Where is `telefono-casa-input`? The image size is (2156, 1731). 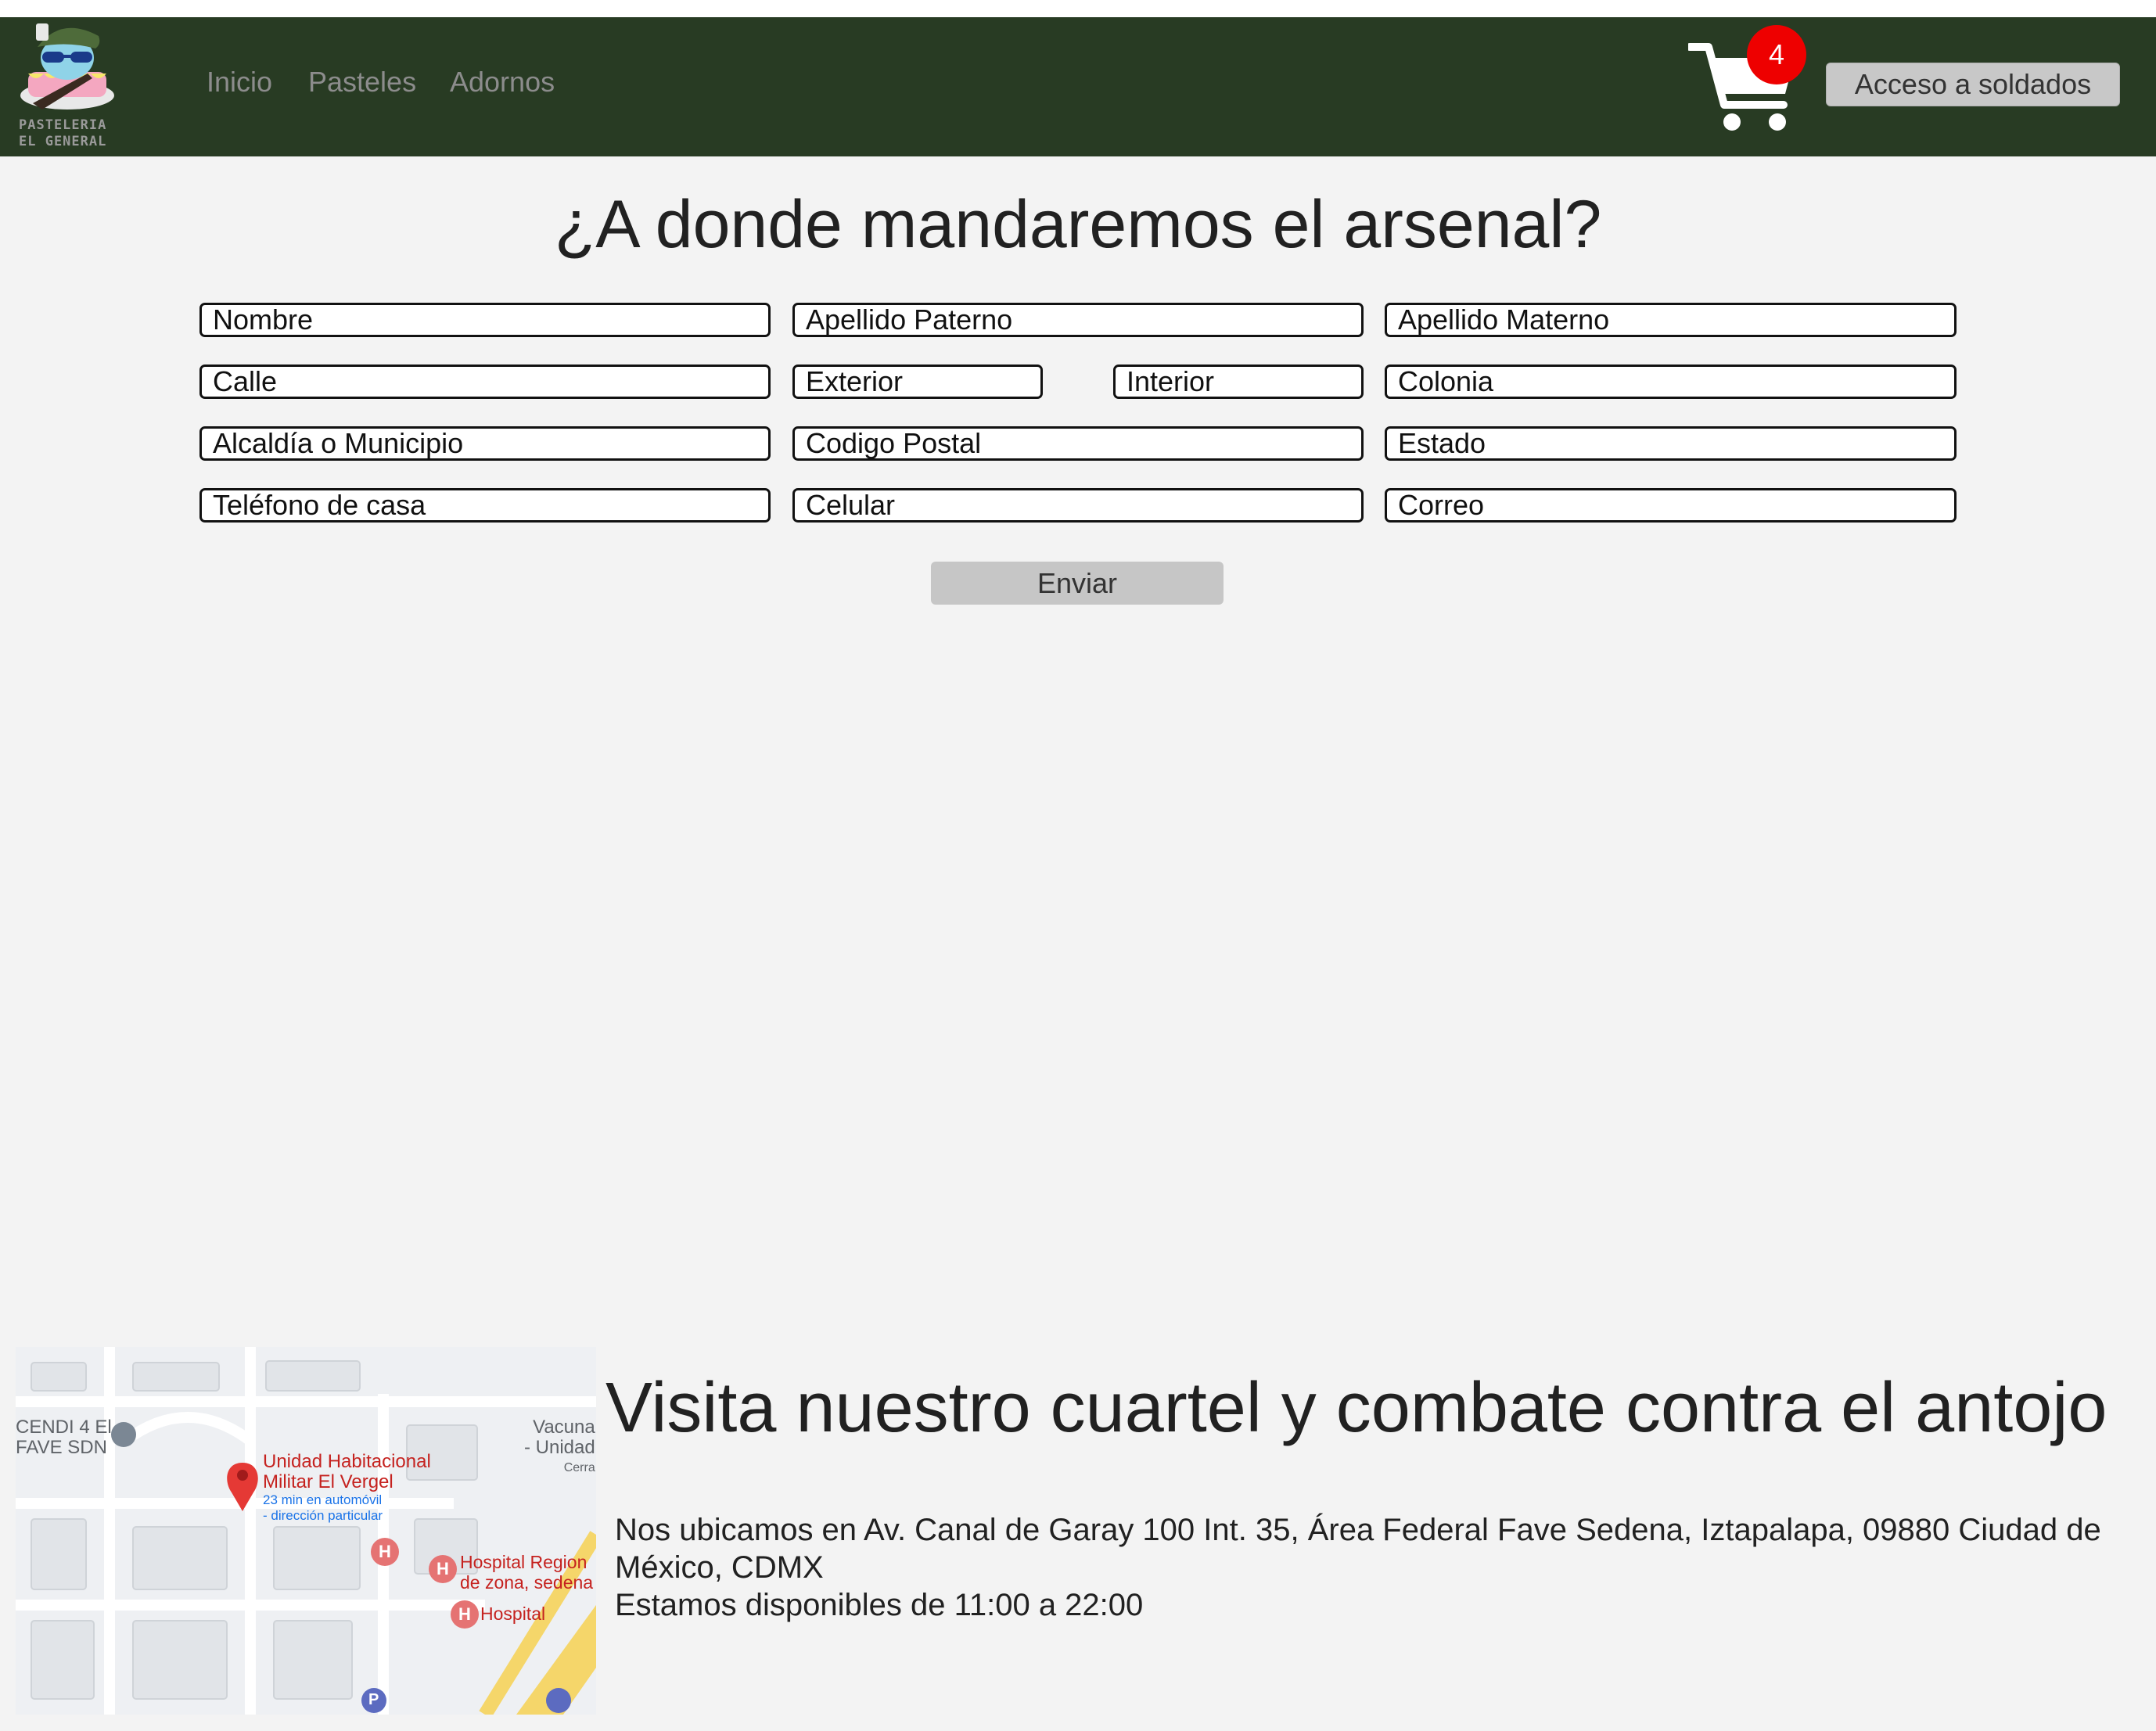
telefono-casa-input is located at coordinates (485, 505).